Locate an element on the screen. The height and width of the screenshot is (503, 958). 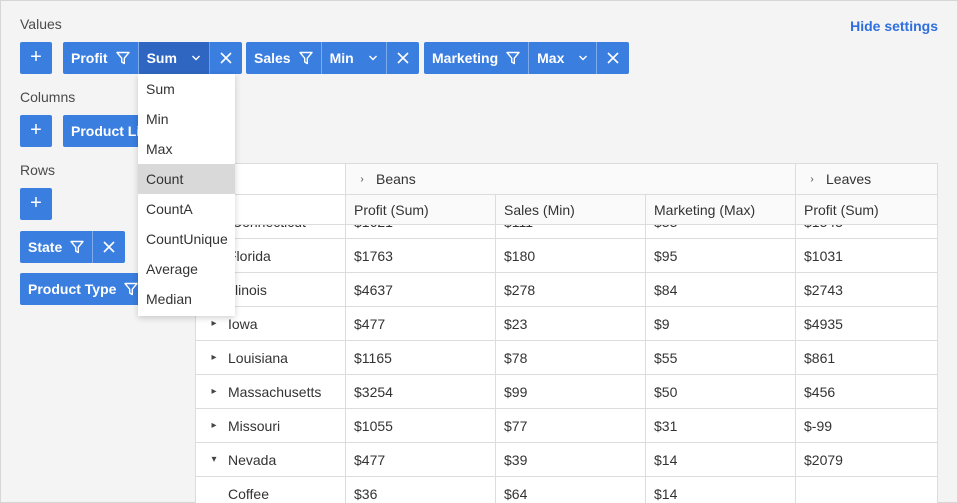
table-cell: $9 is located at coordinates (721, 324).